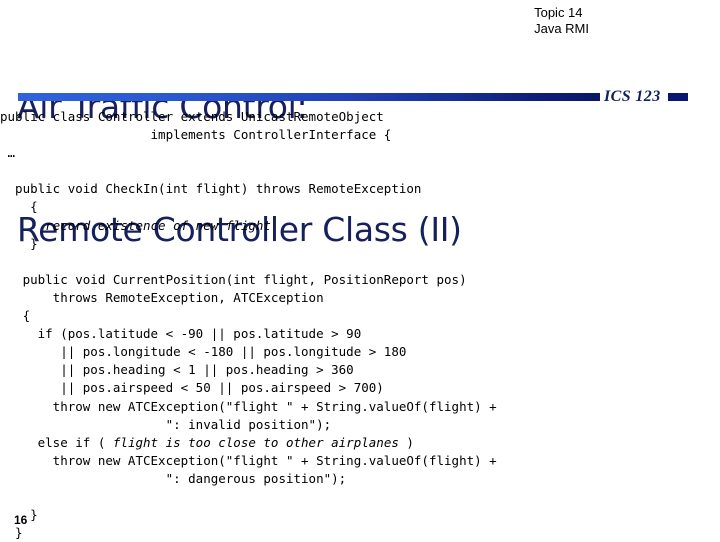 This screenshot has width=720, height=542. Describe the element at coordinates (561, 28) in the screenshot. I see `topic-subject: Java RMI` at that location.